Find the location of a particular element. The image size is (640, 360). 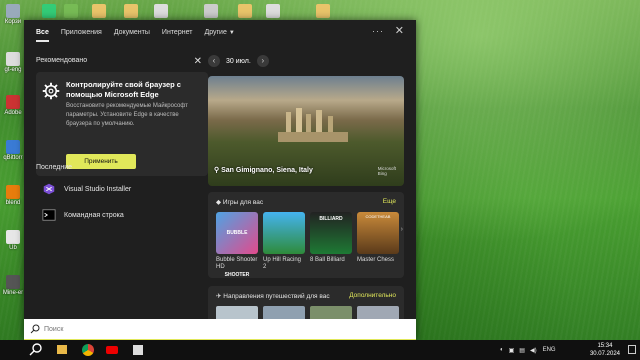

desktop-icon-label: Adobe is located at coordinates (13, 113).